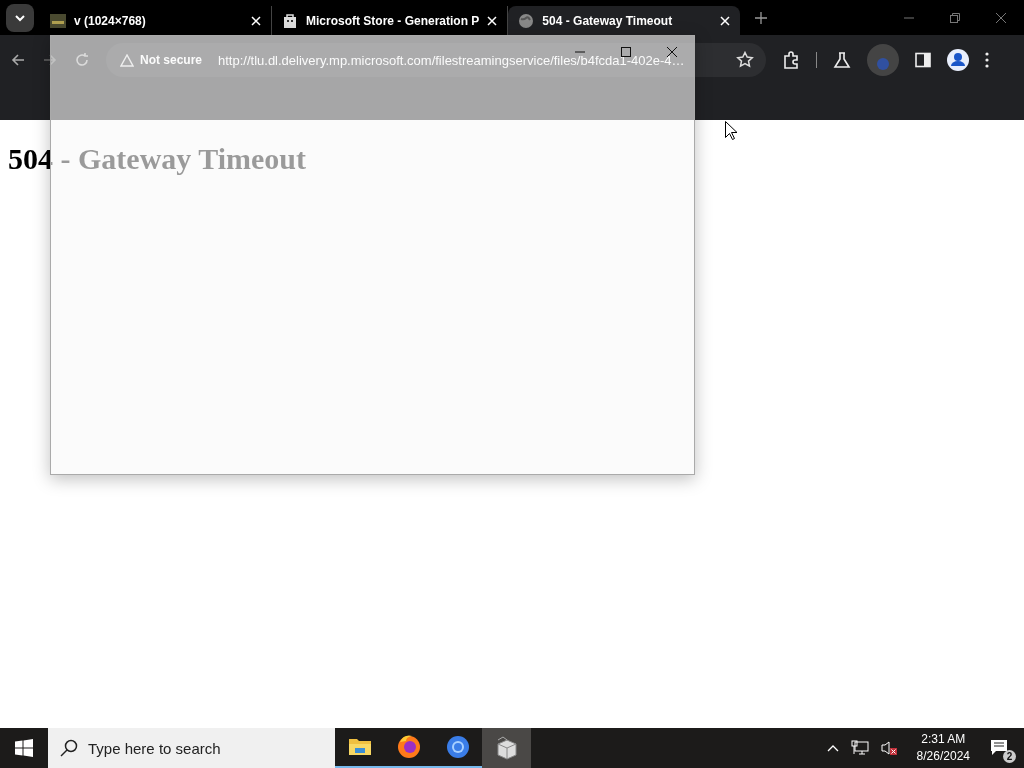 The width and height of the screenshot is (1024, 768). What do you see at coordinates (626, 52) in the screenshot?
I see `maximize-icon` at bounding box center [626, 52].